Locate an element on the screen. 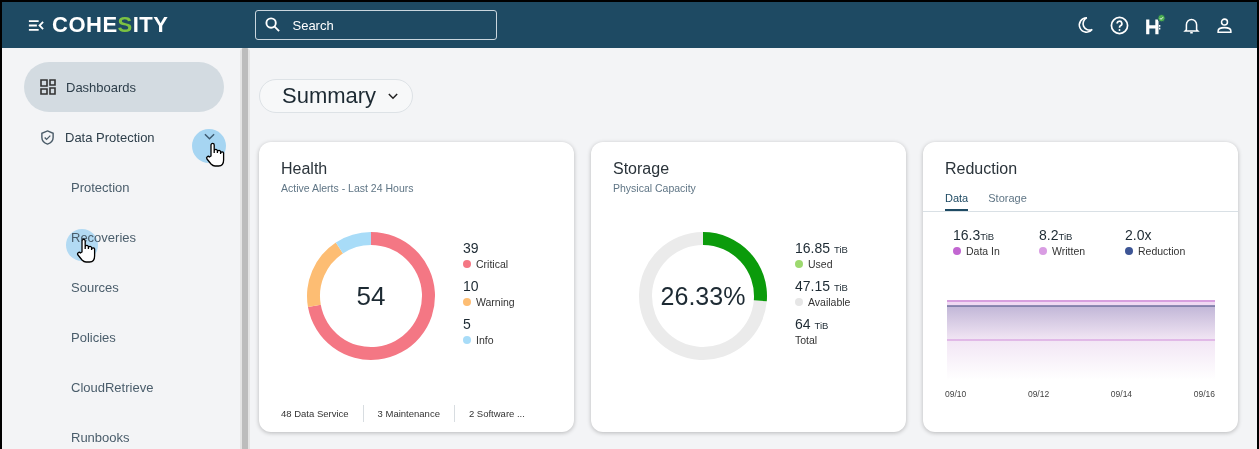 This screenshot has width=1259, height=449. sidebar-subitem: Protection is located at coordinates (100, 187).